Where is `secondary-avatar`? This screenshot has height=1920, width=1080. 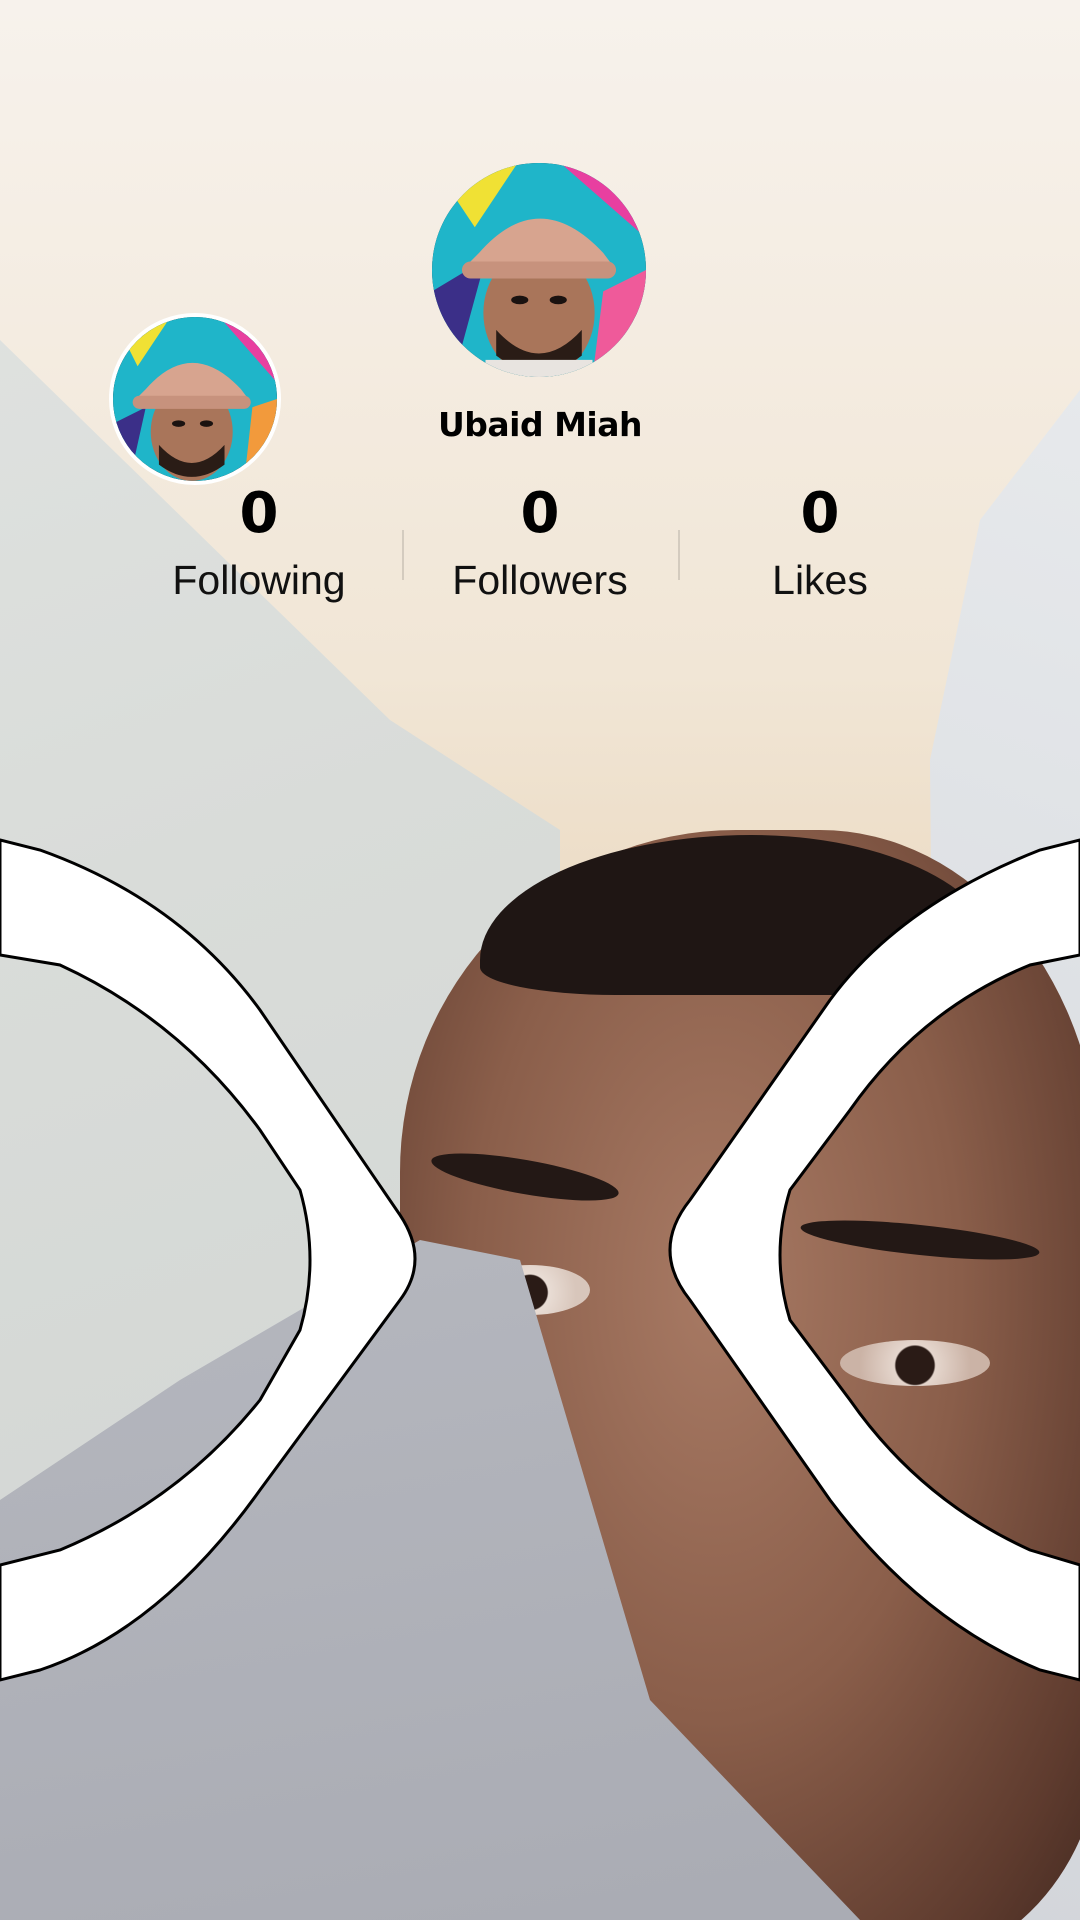
secondary-avatar is located at coordinates (195, 399).